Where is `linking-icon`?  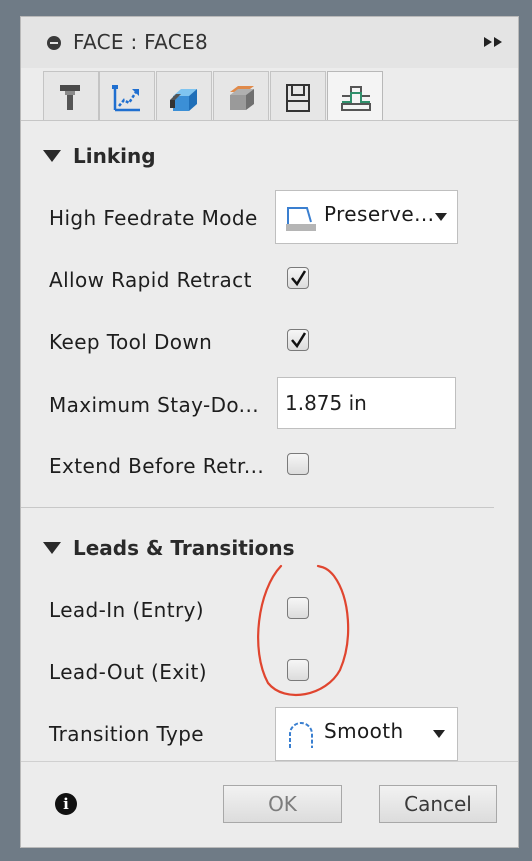
linking-icon is located at coordinates (356, 98).